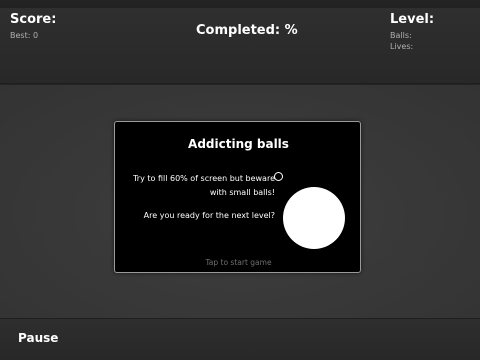 The width and height of the screenshot is (480, 360). Describe the element at coordinates (204, 178) in the screenshot. I see `instruction-line-1: Try to fill 60% of screen but beware` at that location.